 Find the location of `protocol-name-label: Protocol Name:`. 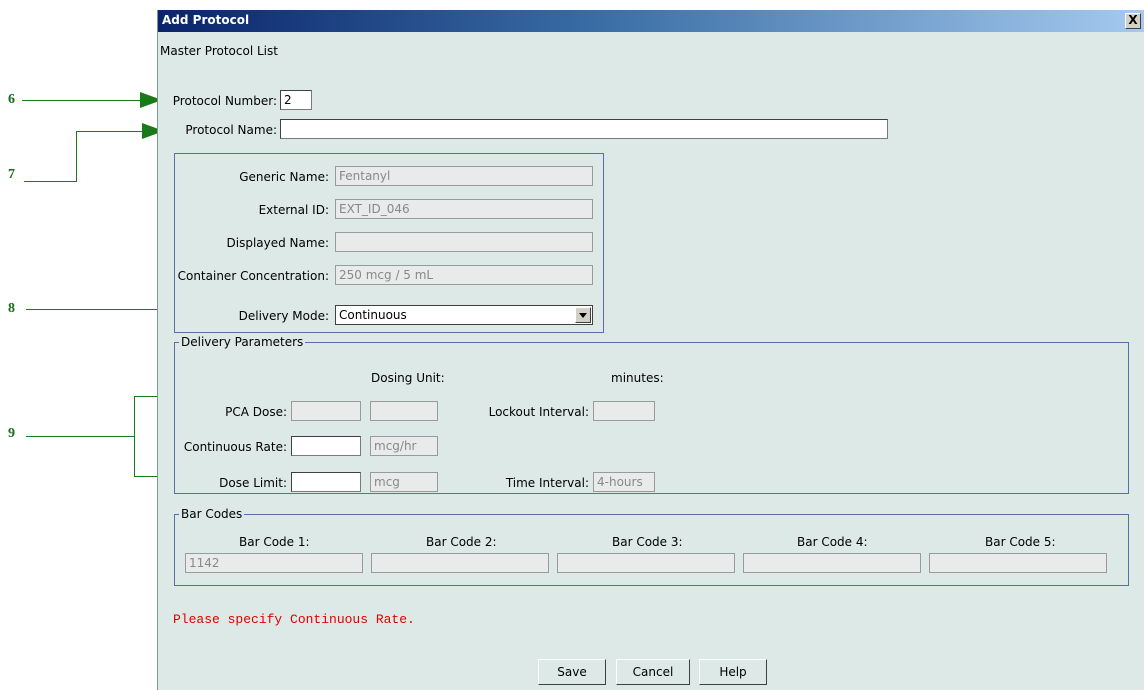

protocol-name-label: Protocol Name: is located at coordinates (231, 130).